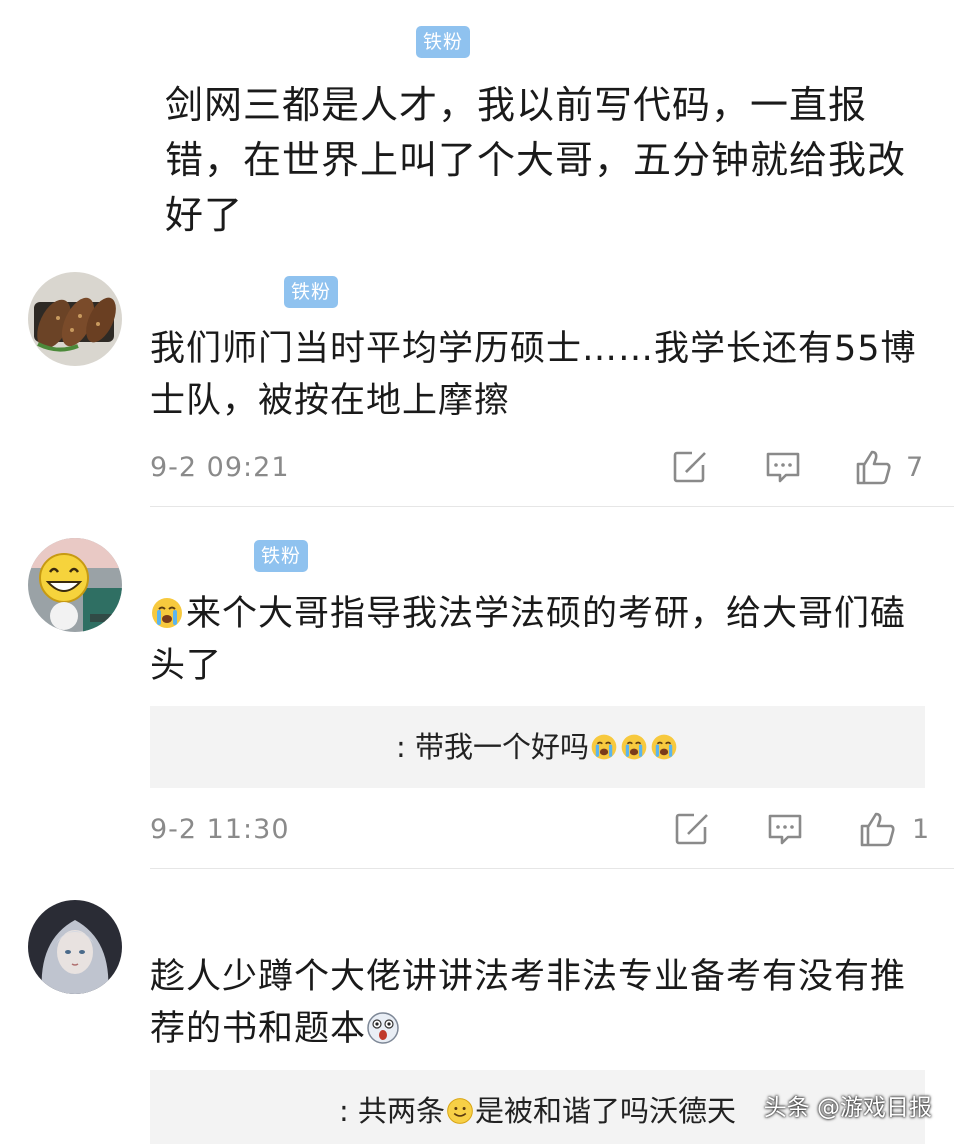 This screenshot has width=954, height=1144. Describe the element at coordinates (391, 1111) in the screenshot. I see `reply-text-prefix: : 共两条` at that location.